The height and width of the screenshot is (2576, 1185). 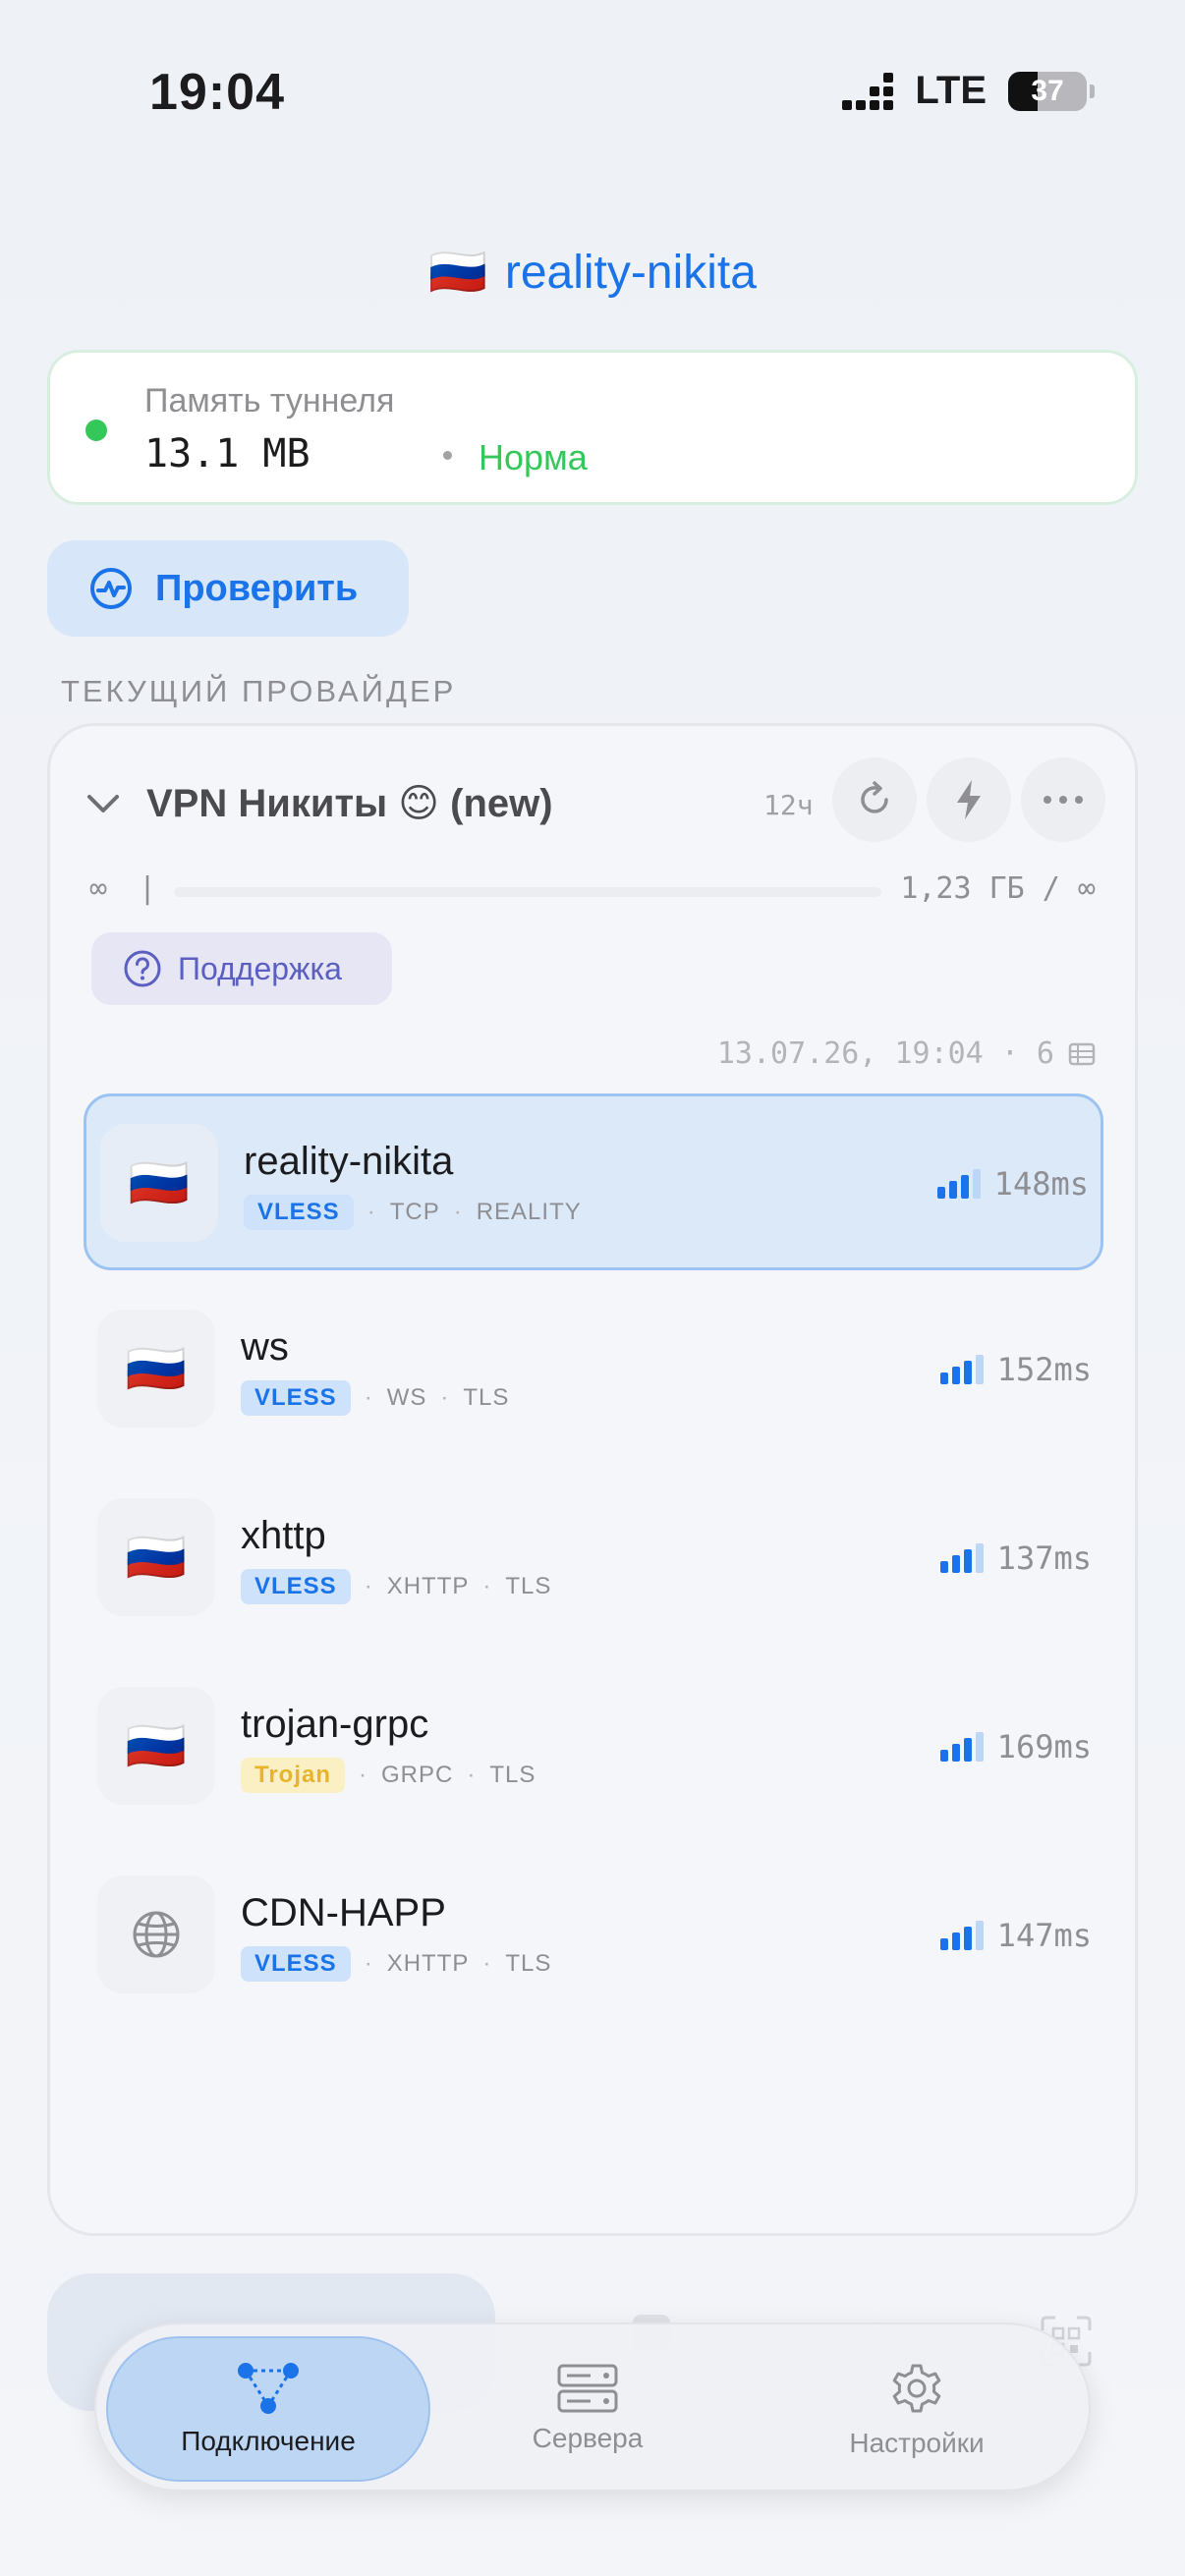 I want to click on page-title-text: reality-nikita, so click(x=631, y=273).